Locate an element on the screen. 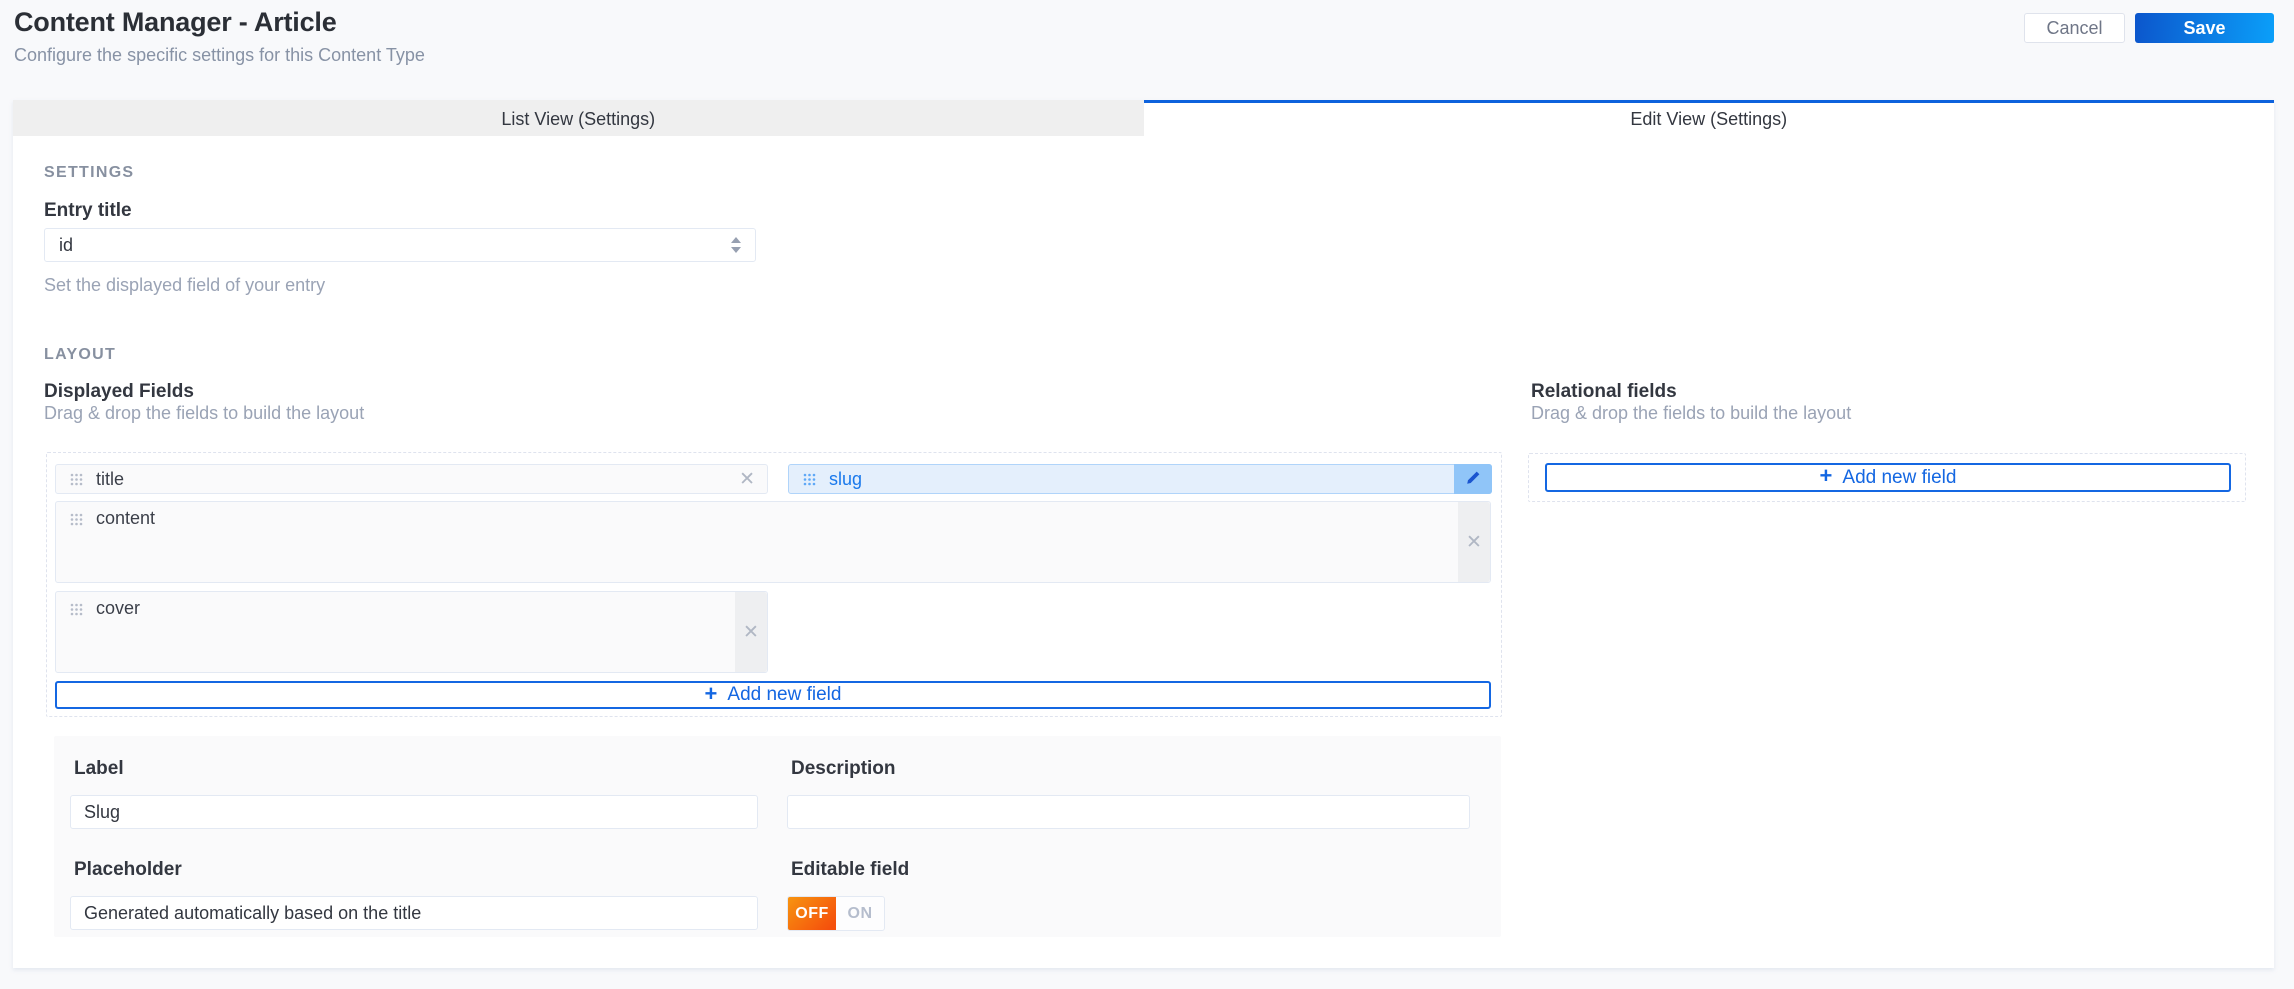 The height and width of the screenshot is (989, 2294). header-actions: Cancel Save is located at coordinates (2149, 21).